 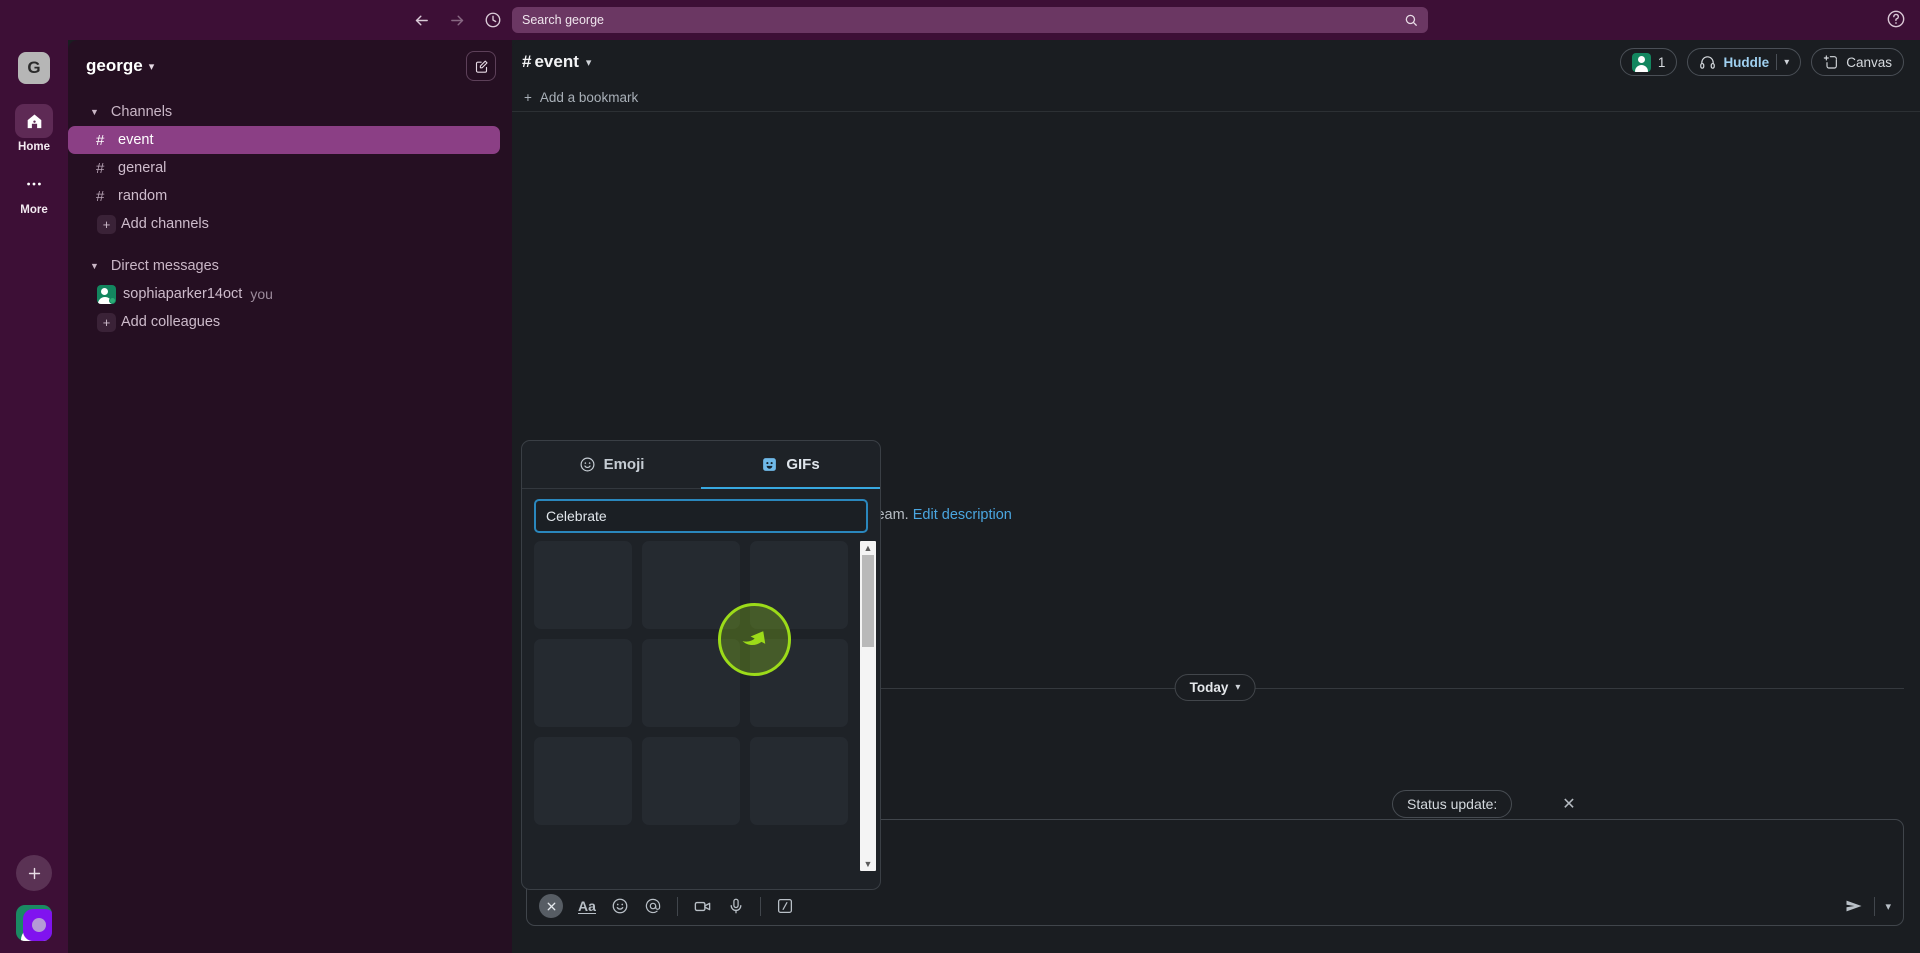 I want to click on sidebar-item-label: event, so click(x=136, y=140).